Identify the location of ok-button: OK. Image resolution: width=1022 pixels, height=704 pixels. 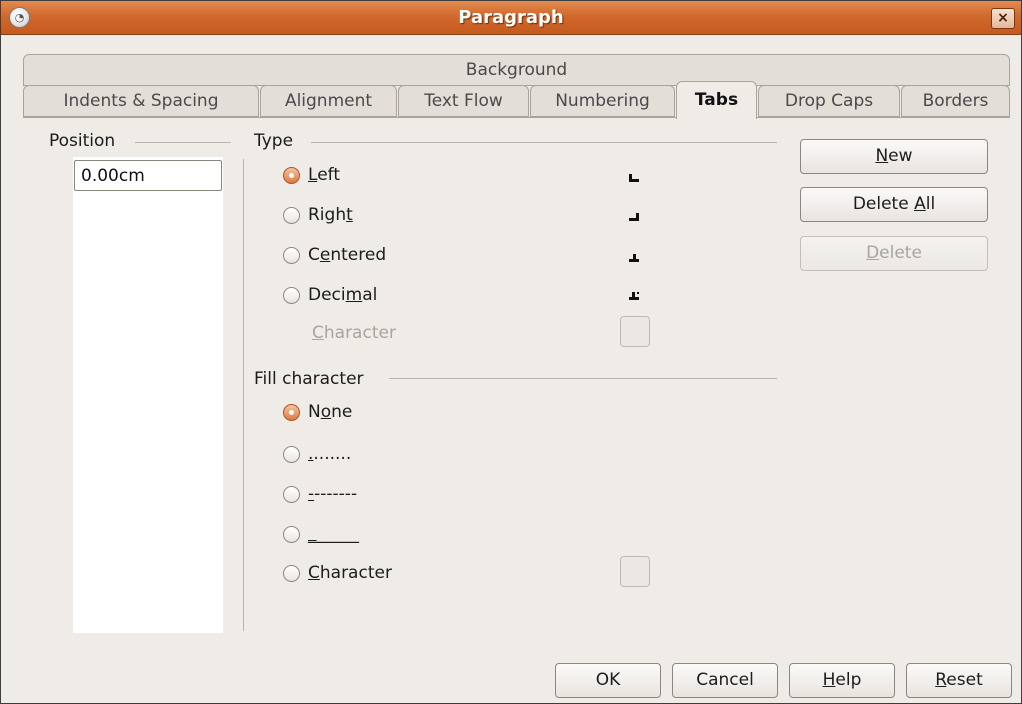
(608, 680).